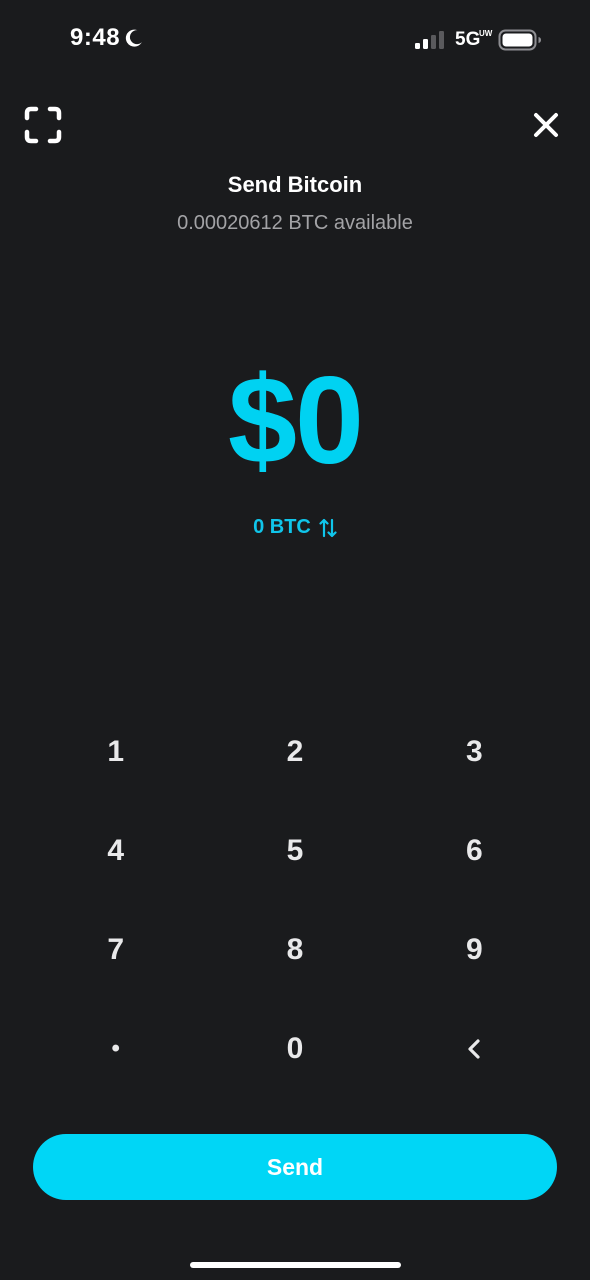 The image size is (590, 1280). I want to click on scan-icon, so click(43, 125).